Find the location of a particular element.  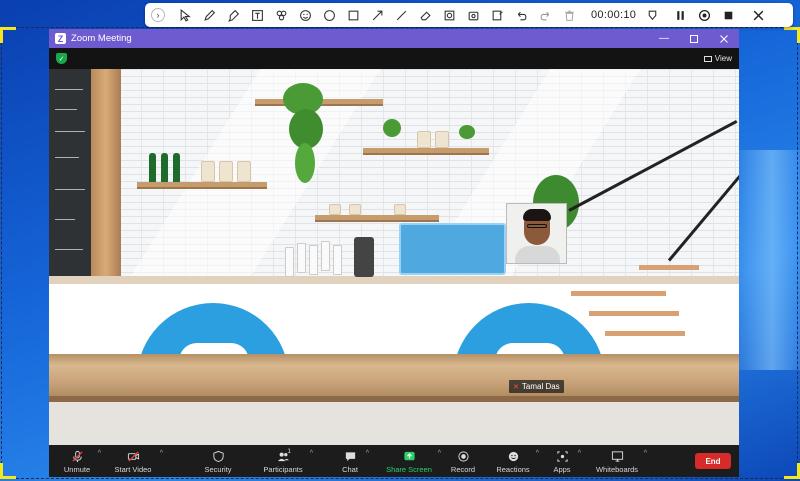

undo-icon is located at coordinates (521, 15).